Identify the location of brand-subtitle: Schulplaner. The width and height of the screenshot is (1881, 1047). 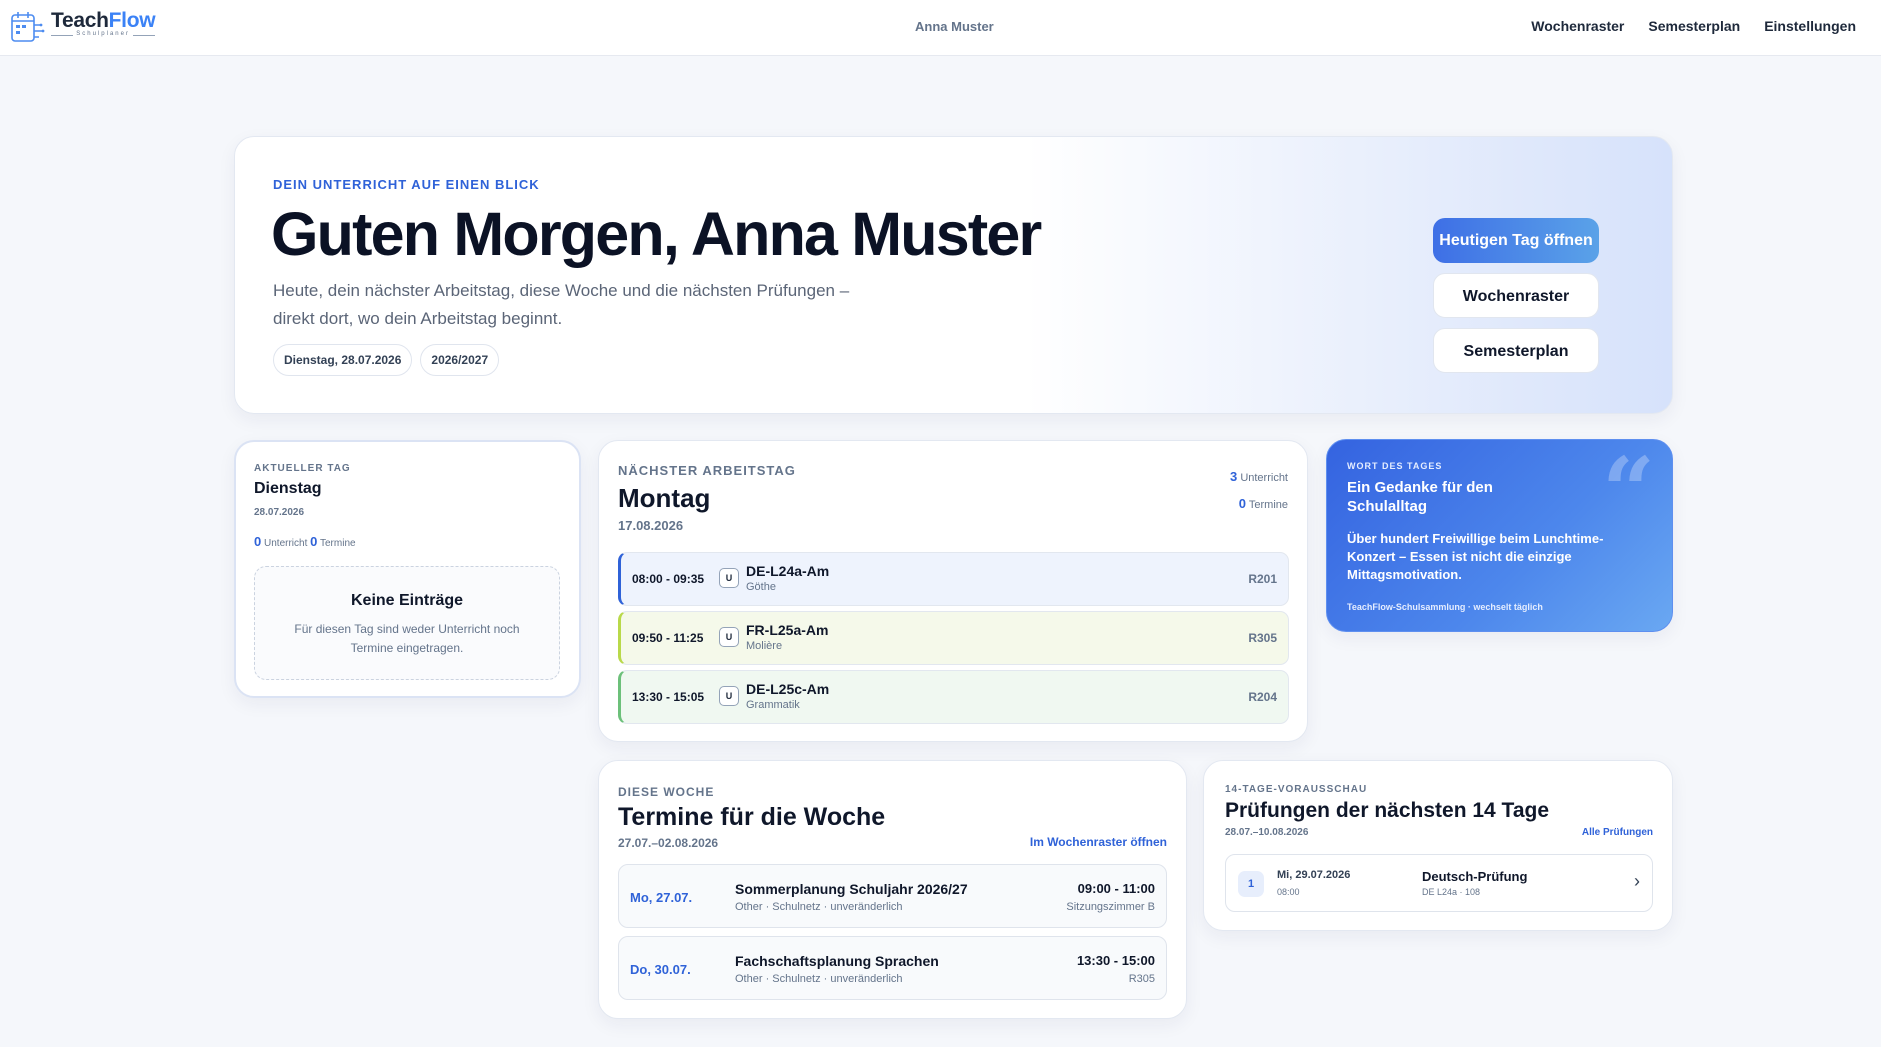
(103, 34).